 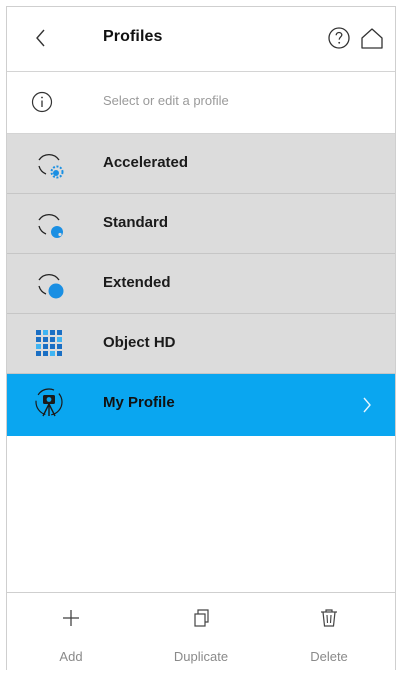 I want to click on page-title: Profiles, so click(x=133, y=36).